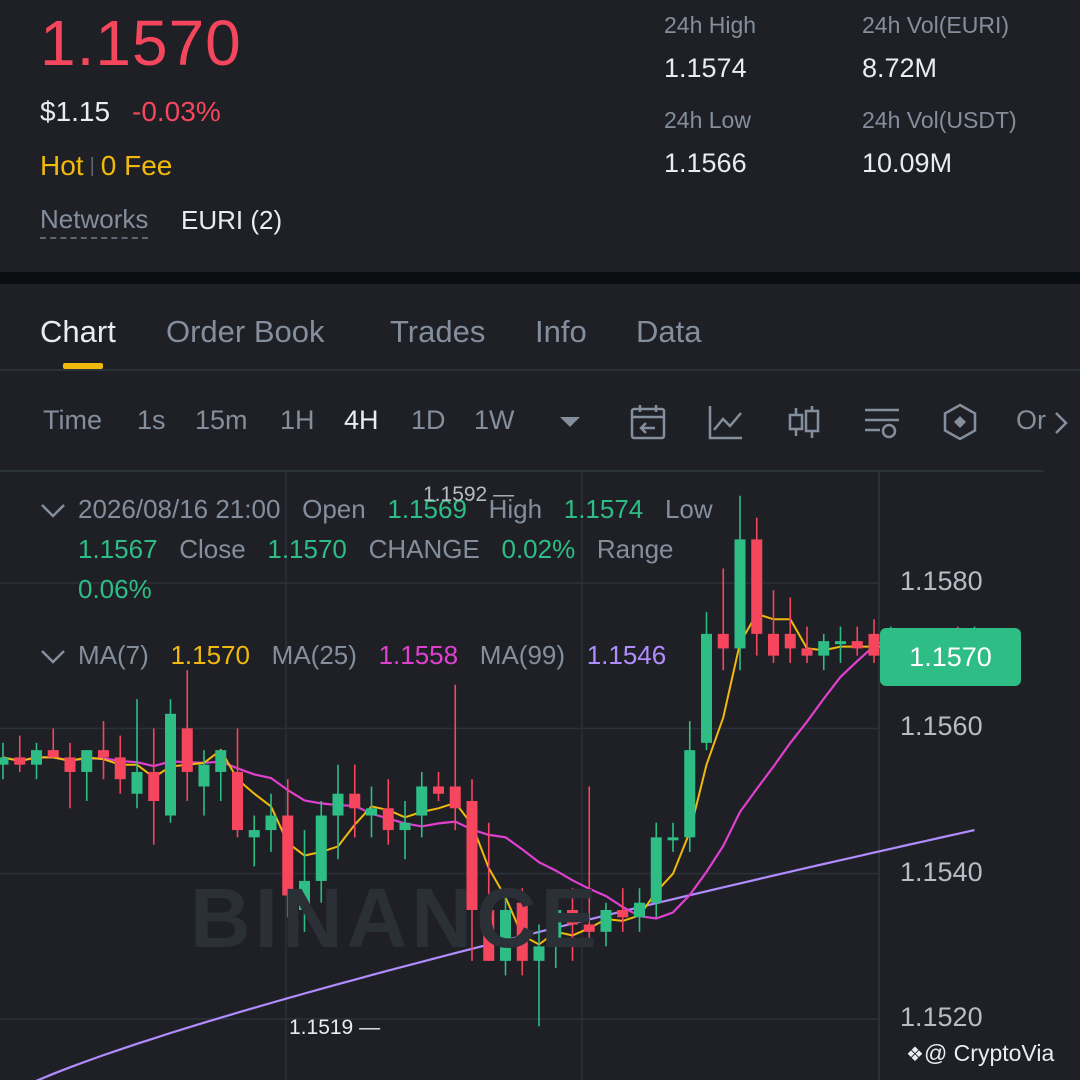 The image size is (1080, 1080). Describe the element at coordinates (804, 422) in the screenshot. I see `candle-icon` at that location.